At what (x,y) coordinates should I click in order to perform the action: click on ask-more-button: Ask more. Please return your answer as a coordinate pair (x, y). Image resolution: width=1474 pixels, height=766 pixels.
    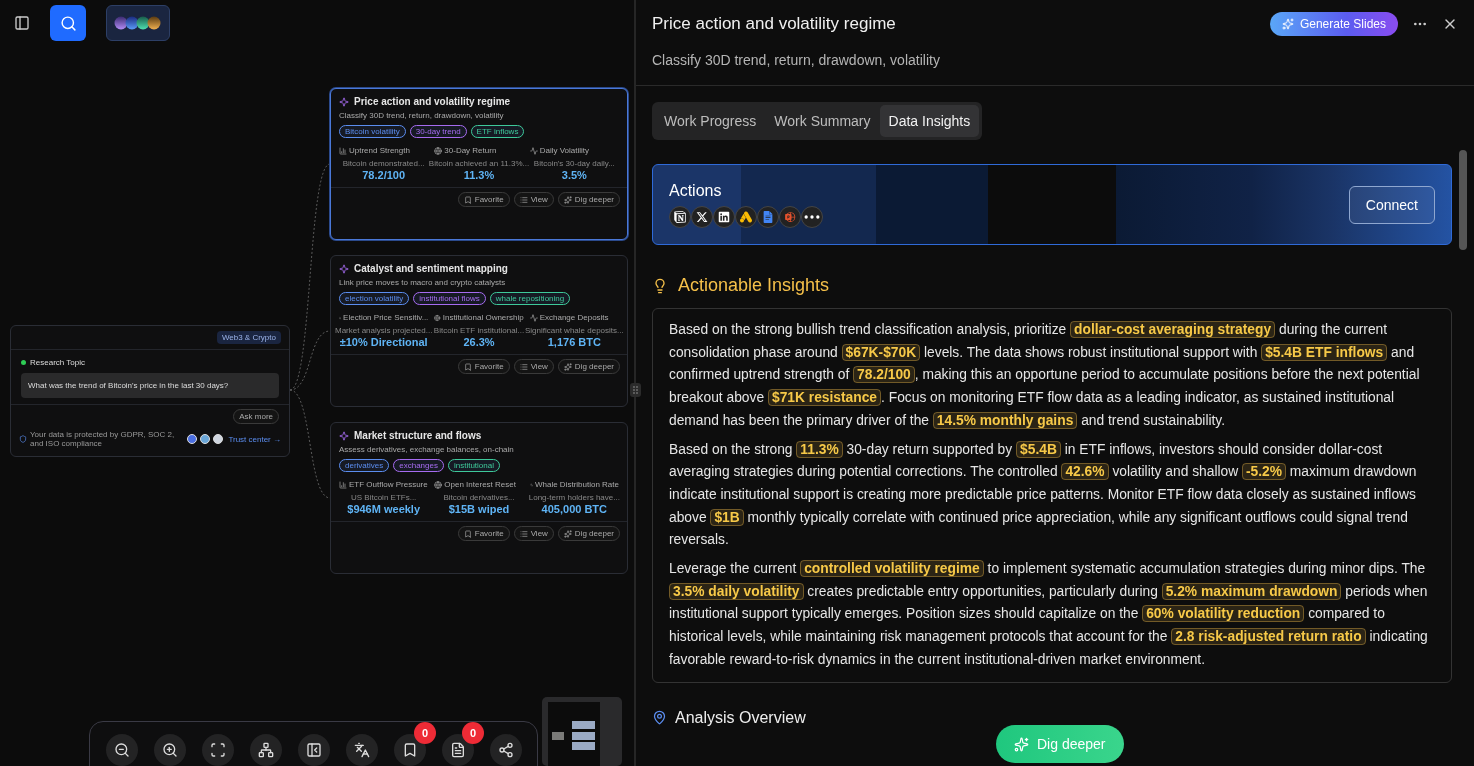
    Looking at the image, I should click on (256, 416).